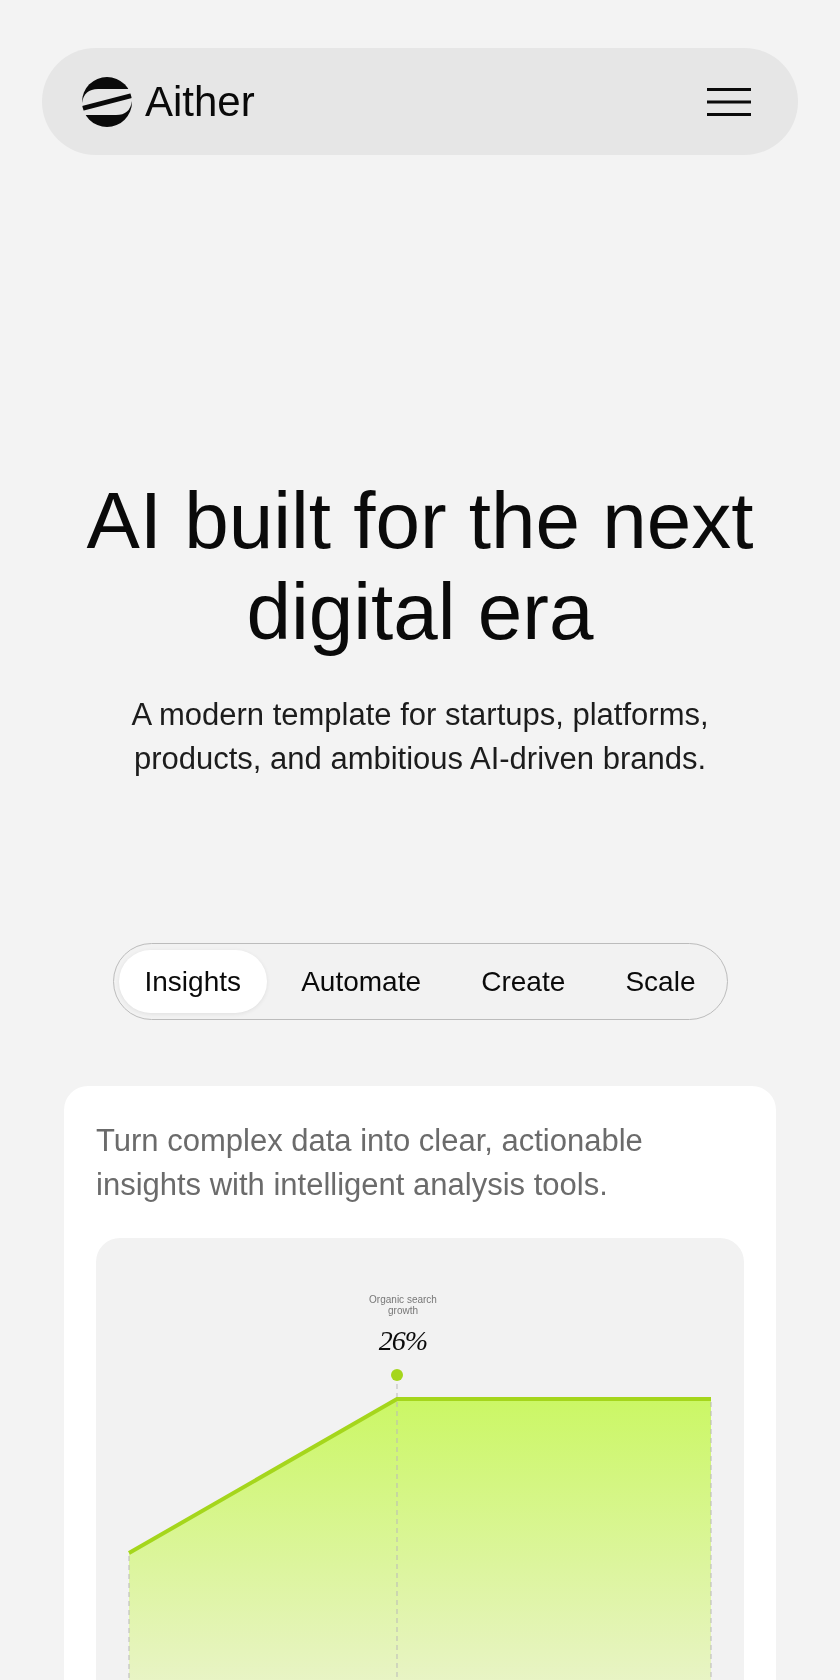  What do you see at coordinates (168, 101) in the screenshot?
I see `brand-link: Aither` at bounding box center [168, 101].